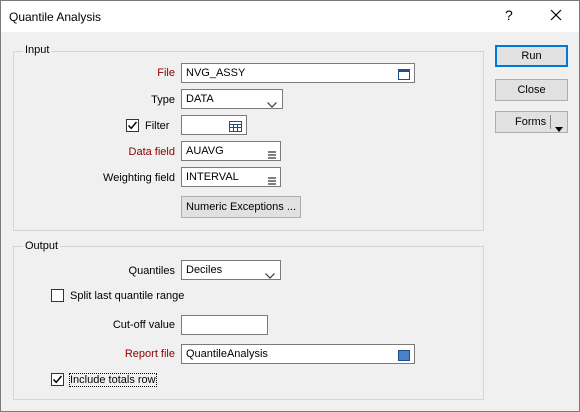 The width and height of the screenshot is (580, 412). Describe the element at coordinates (139, 178) in the screenshot. I see `weighting-field-label: Weighting field` at that location.